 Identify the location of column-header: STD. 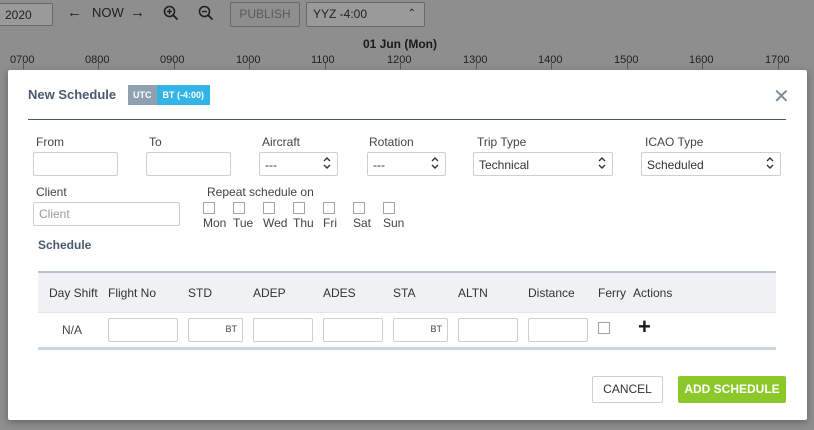
(200, 293).